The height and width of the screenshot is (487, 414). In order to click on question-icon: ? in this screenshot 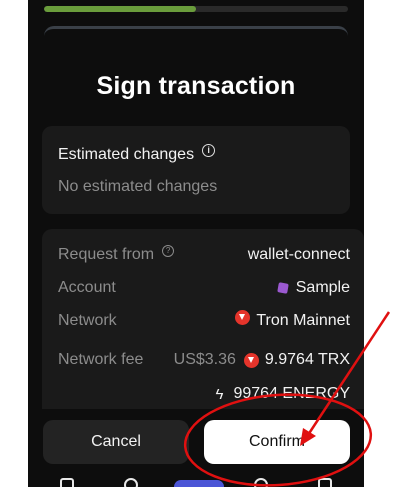, I will do `click(168, 251)`.